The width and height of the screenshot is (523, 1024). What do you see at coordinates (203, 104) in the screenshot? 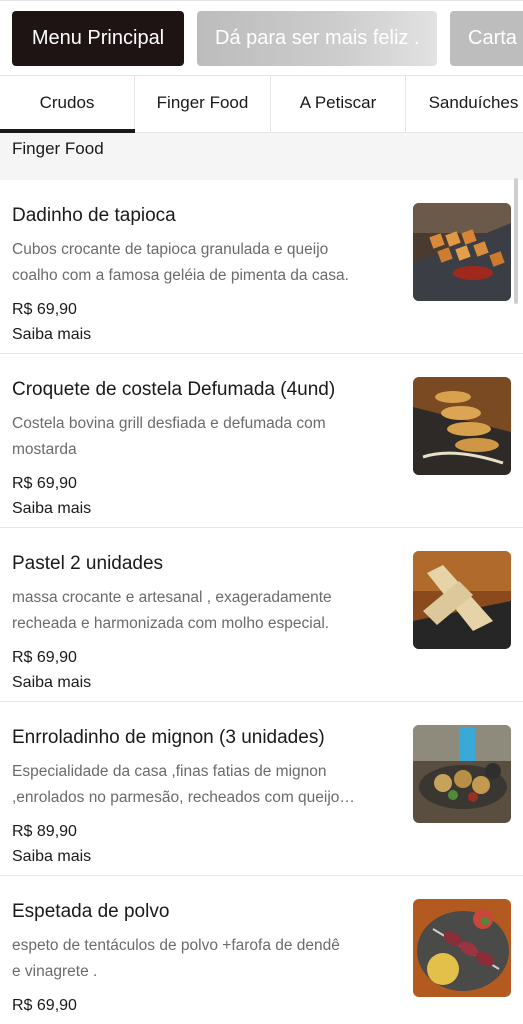
I see `tab-finger-food: Finger Food` at bounding box center [203, 104].